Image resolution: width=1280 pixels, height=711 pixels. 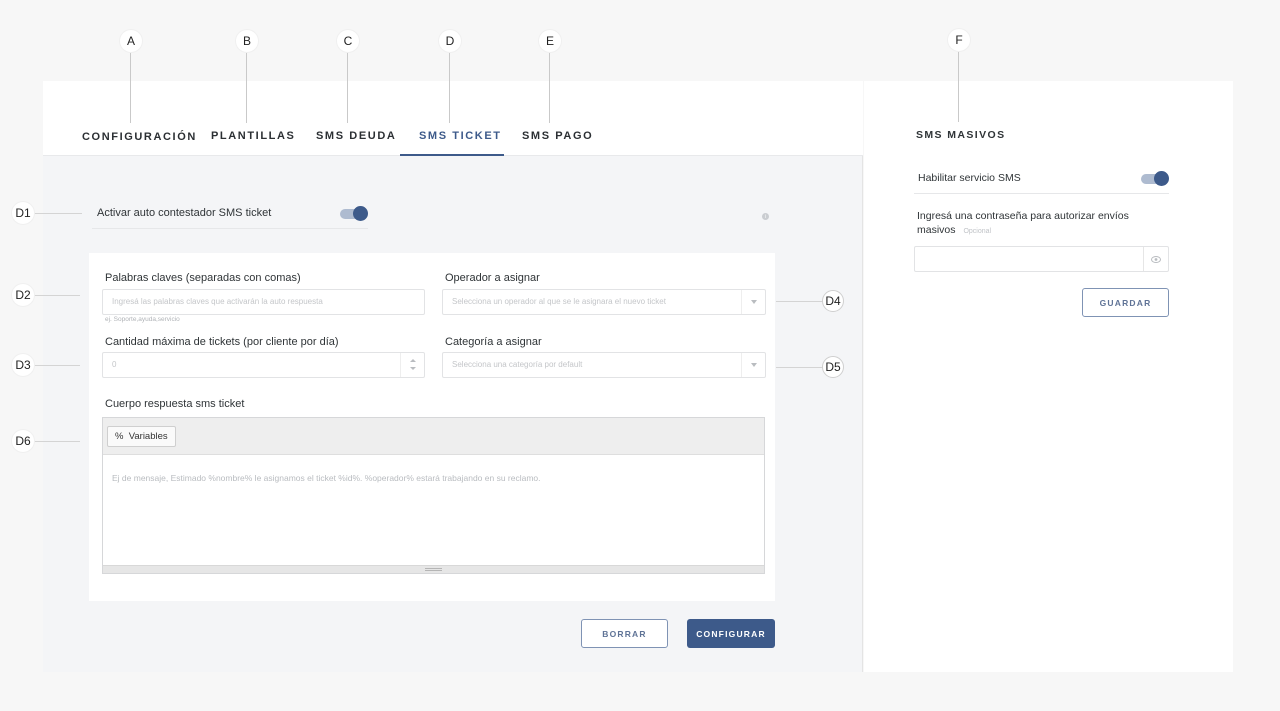 I want to click on marker-d3-line, so click(x=57, y=365).